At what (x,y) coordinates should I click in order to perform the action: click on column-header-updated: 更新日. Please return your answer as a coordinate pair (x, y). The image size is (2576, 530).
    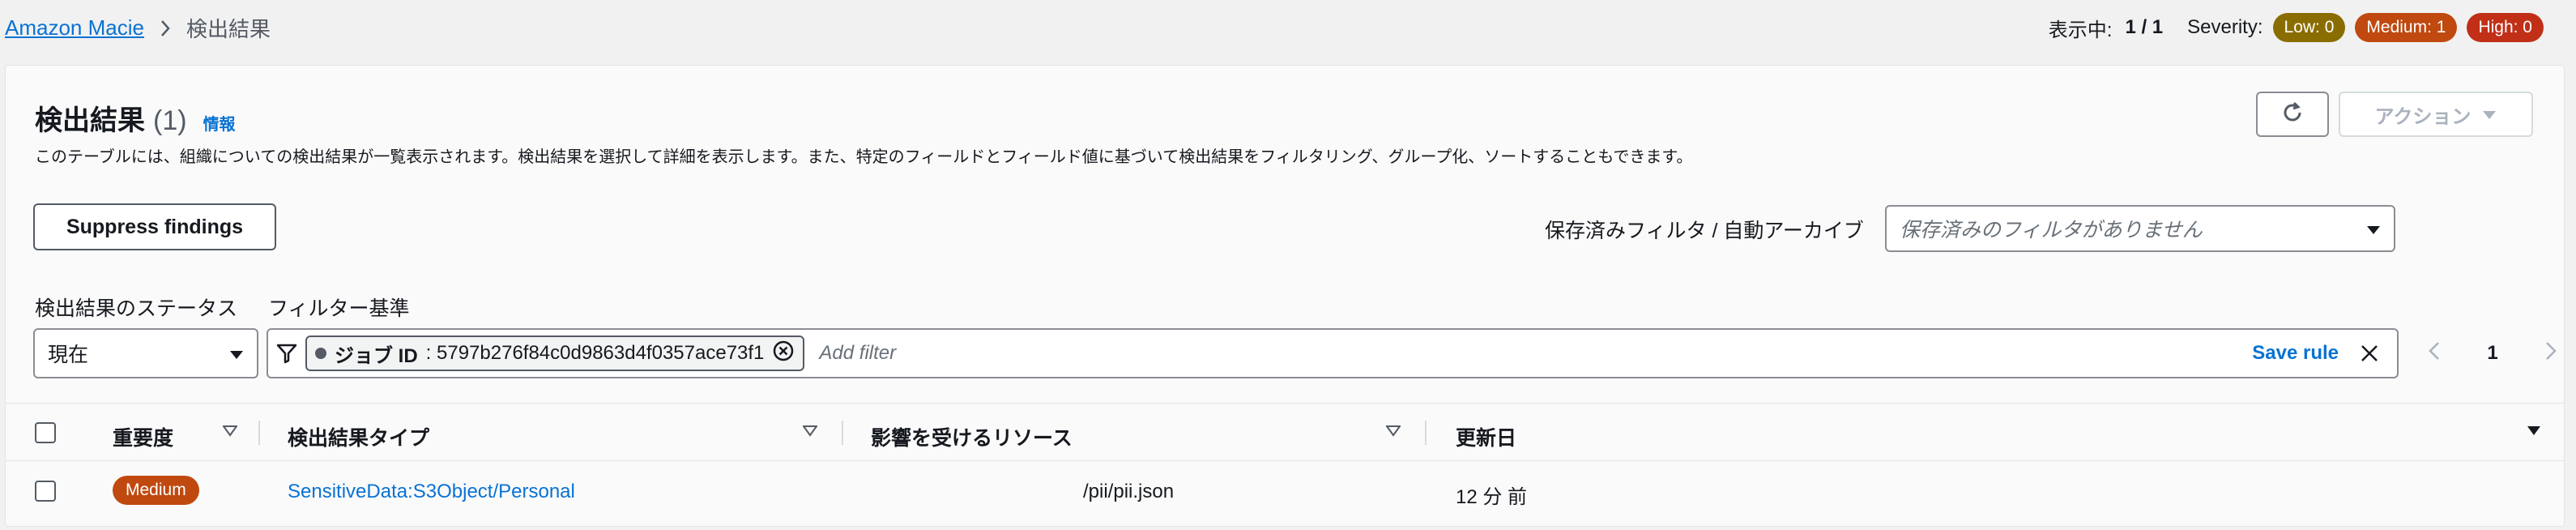
    Looking at the image, I should click on (1486, 436).